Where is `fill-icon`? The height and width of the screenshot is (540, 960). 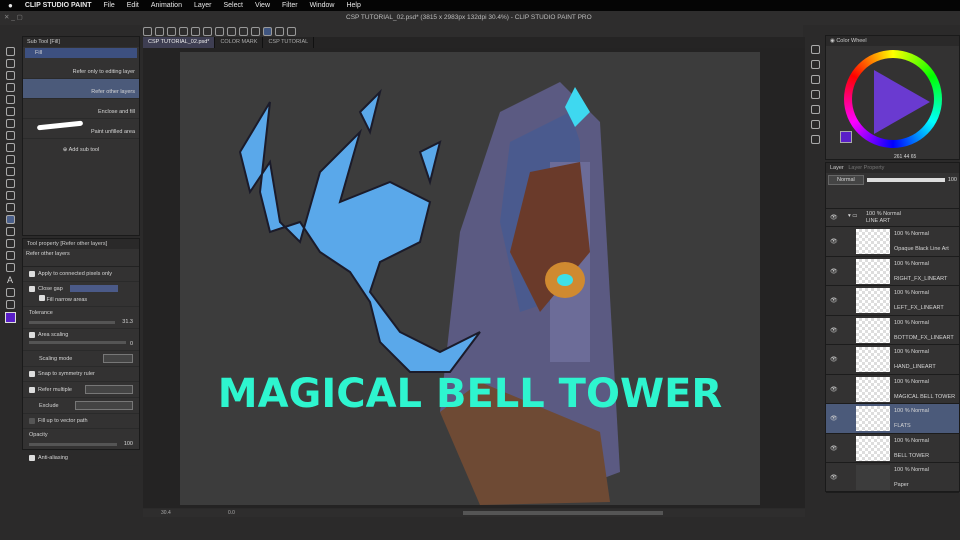 fill-icon is located at coordinates (231, 31).